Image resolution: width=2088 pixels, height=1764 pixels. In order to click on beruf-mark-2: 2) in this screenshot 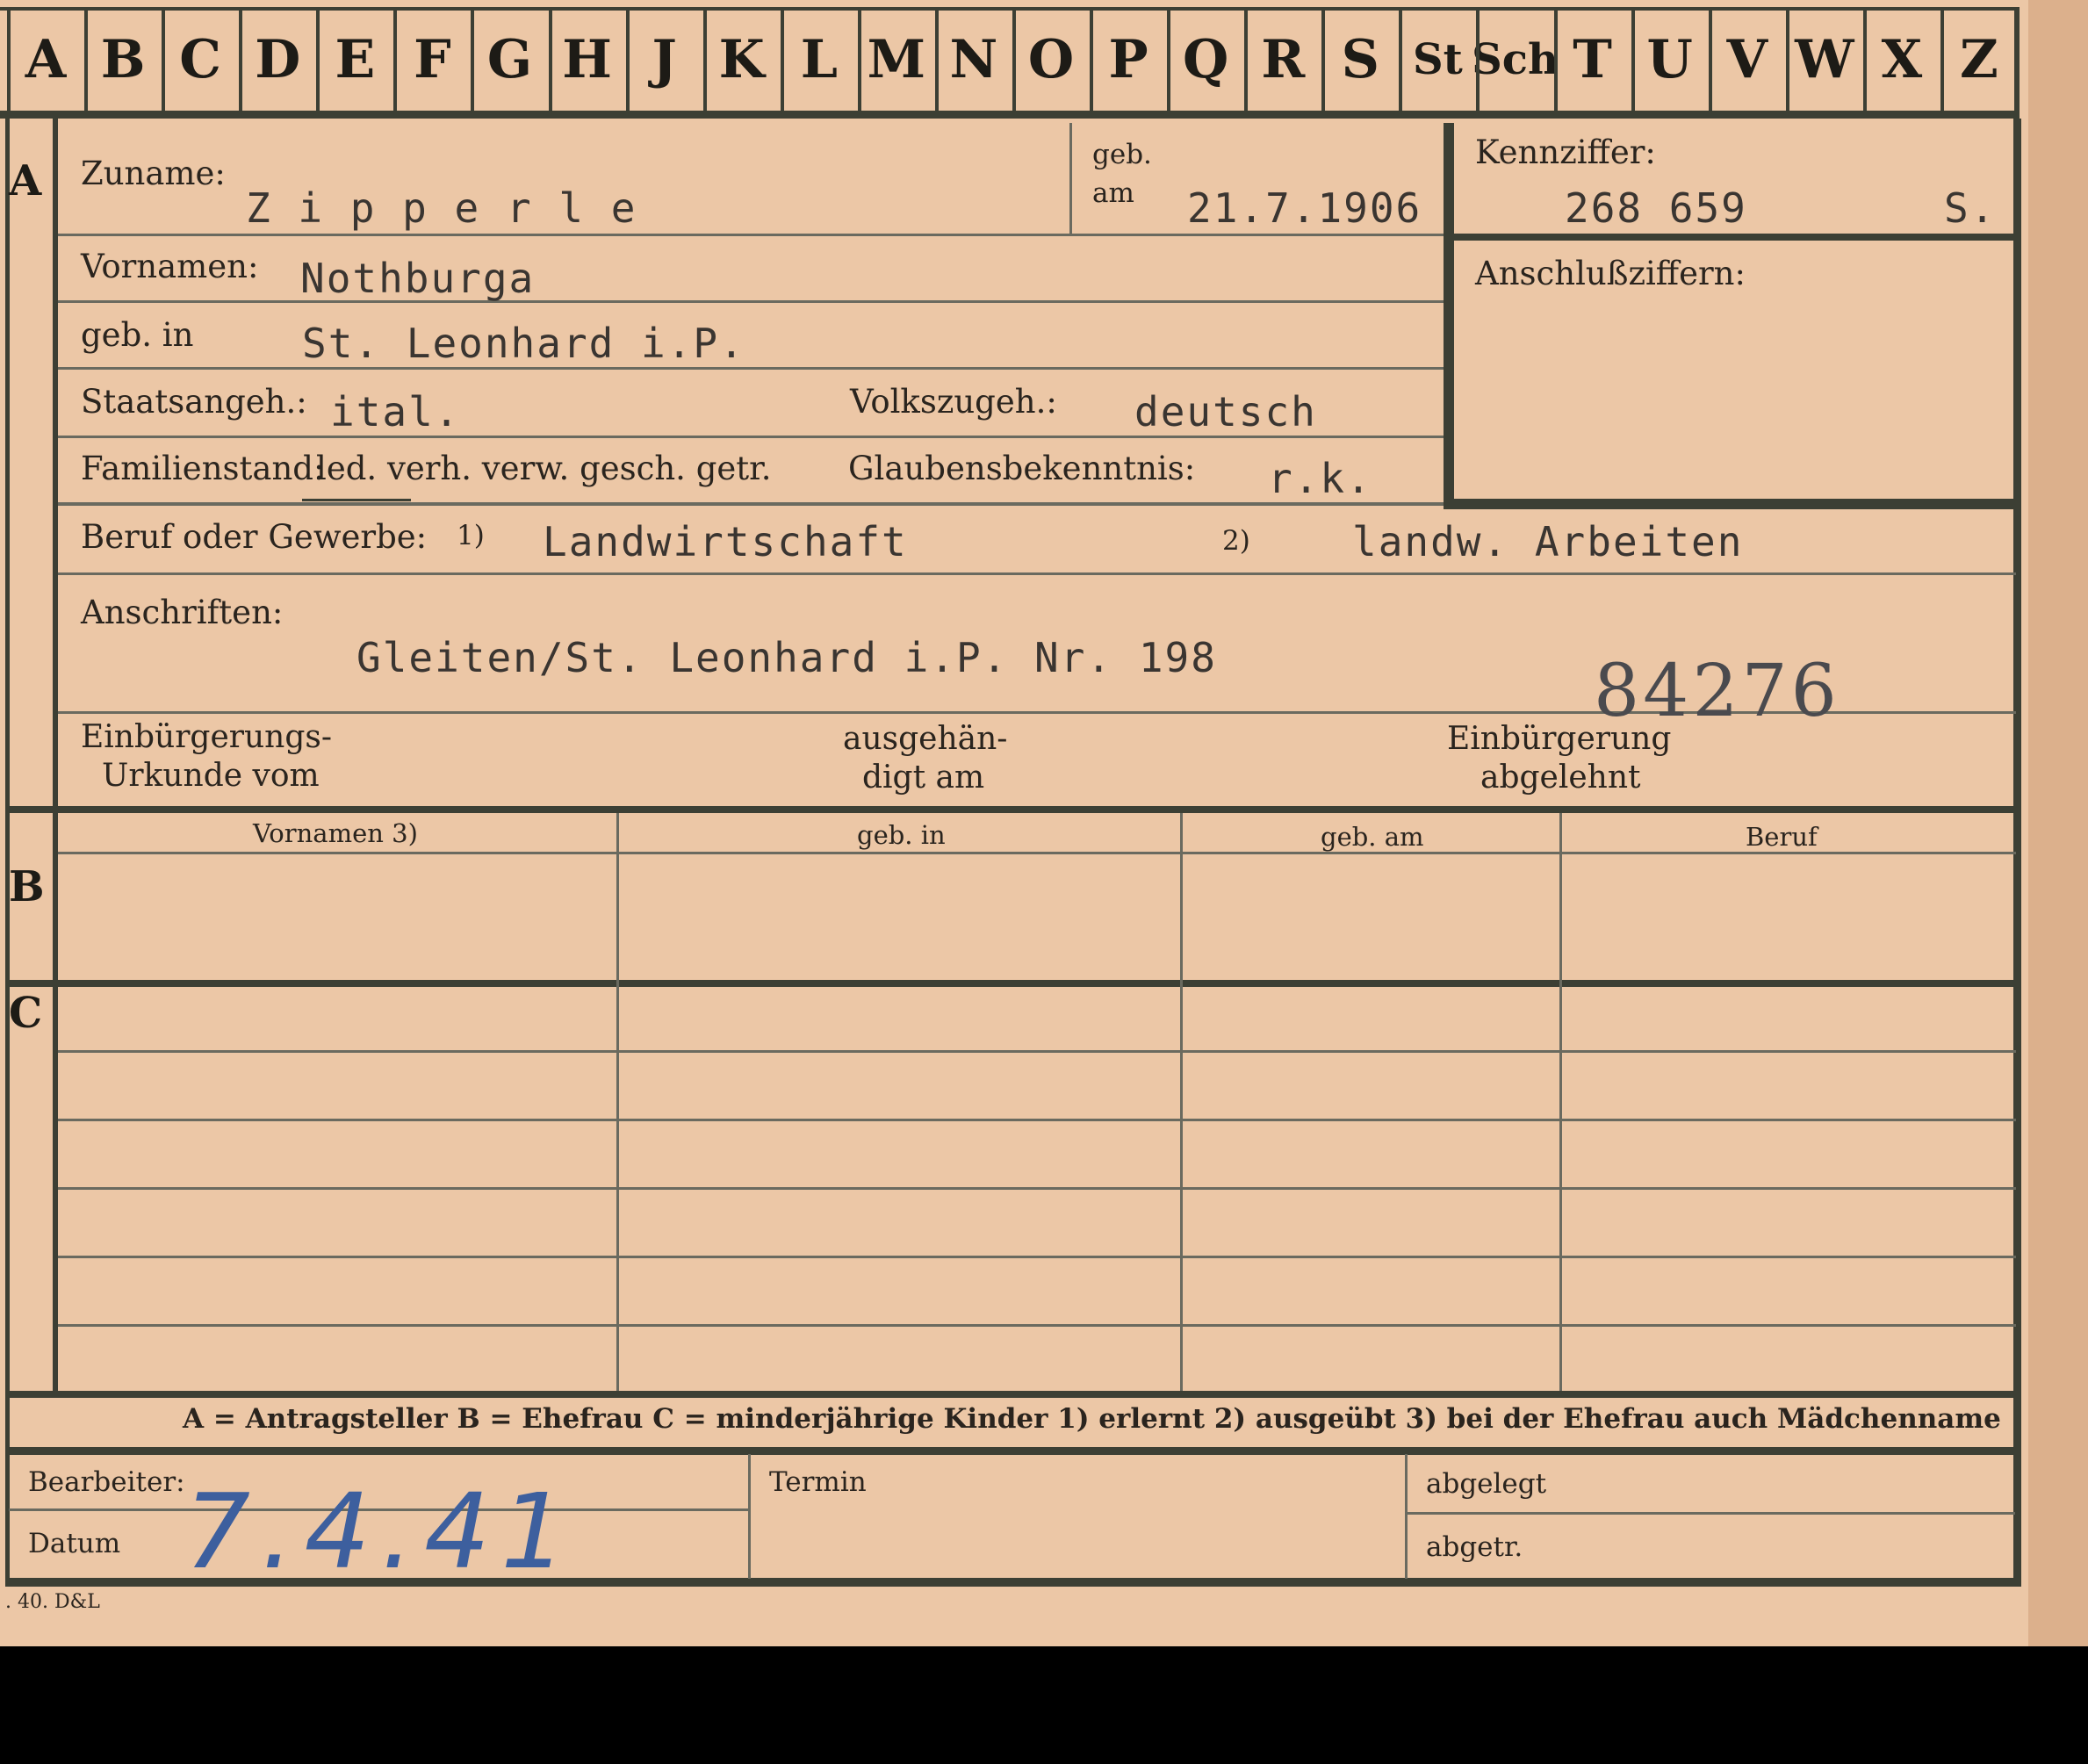, I will do `click(1236, 541)`.